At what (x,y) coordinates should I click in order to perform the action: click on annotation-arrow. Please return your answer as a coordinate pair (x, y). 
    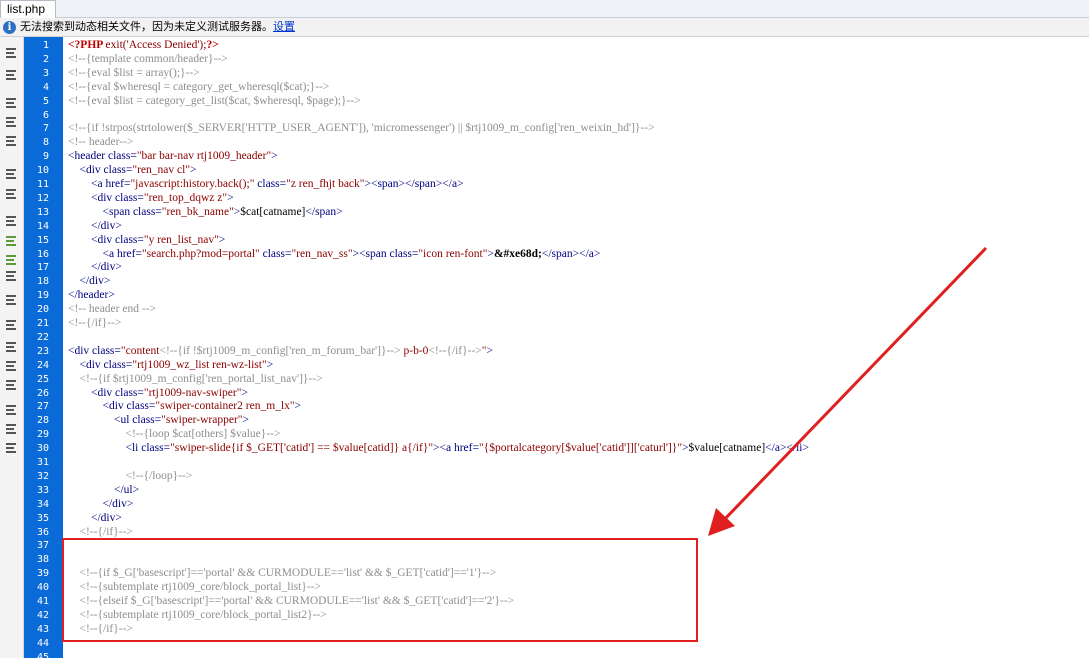
    Looking at the image, I should click on (848, 391).